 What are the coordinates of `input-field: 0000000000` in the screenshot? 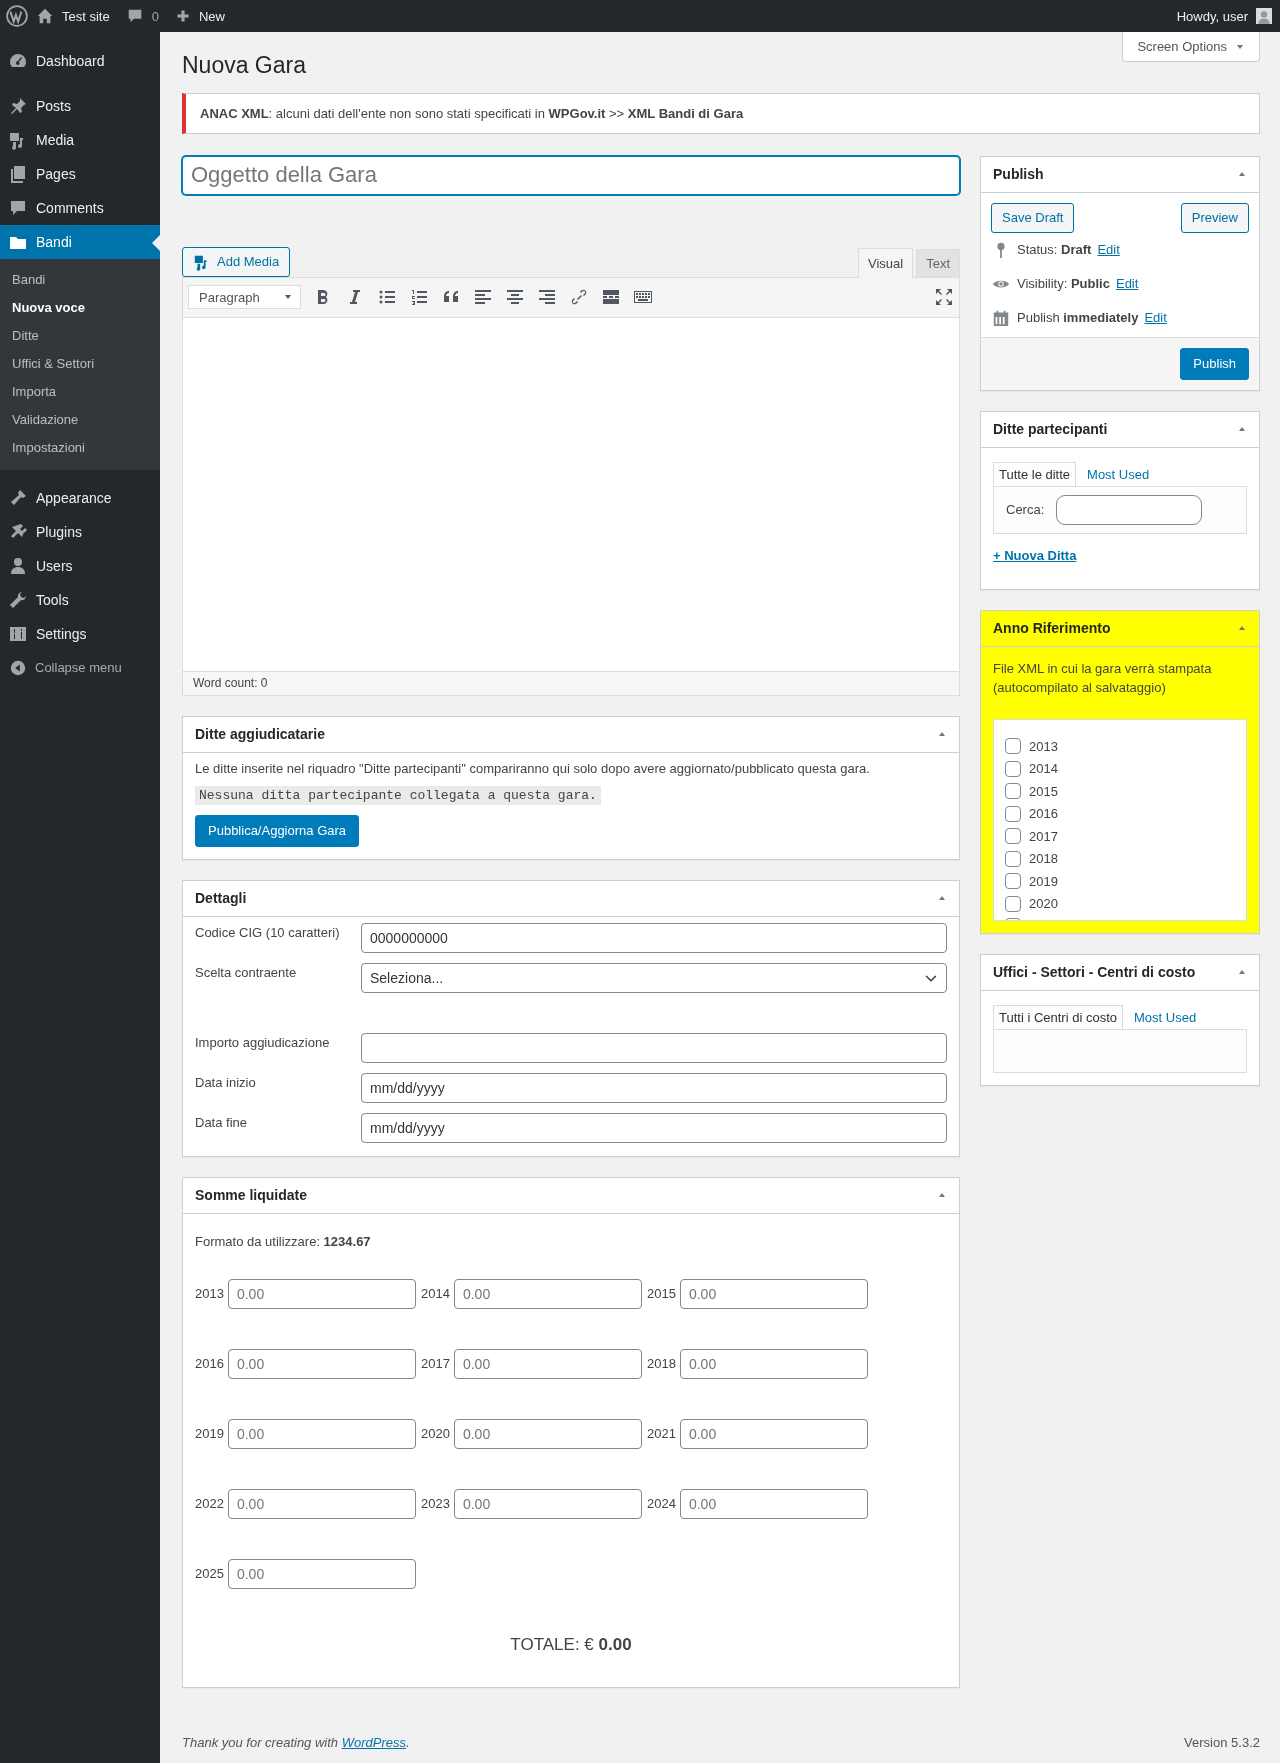 It's located at (654, 937).